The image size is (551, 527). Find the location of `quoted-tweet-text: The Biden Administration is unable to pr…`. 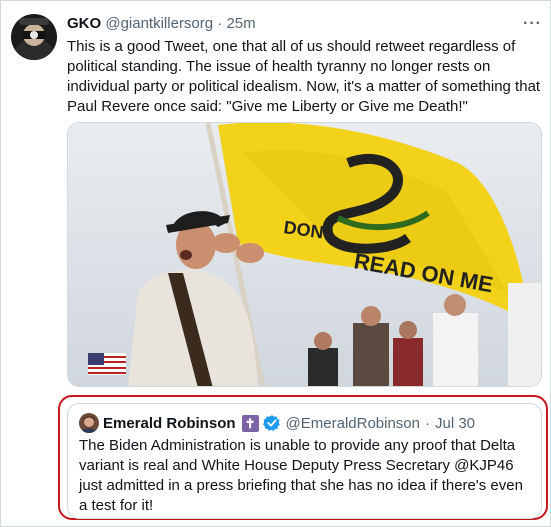

quoted-tweet-text: The Biden Administration is unable to pr… is located at coordinates (301, 475).